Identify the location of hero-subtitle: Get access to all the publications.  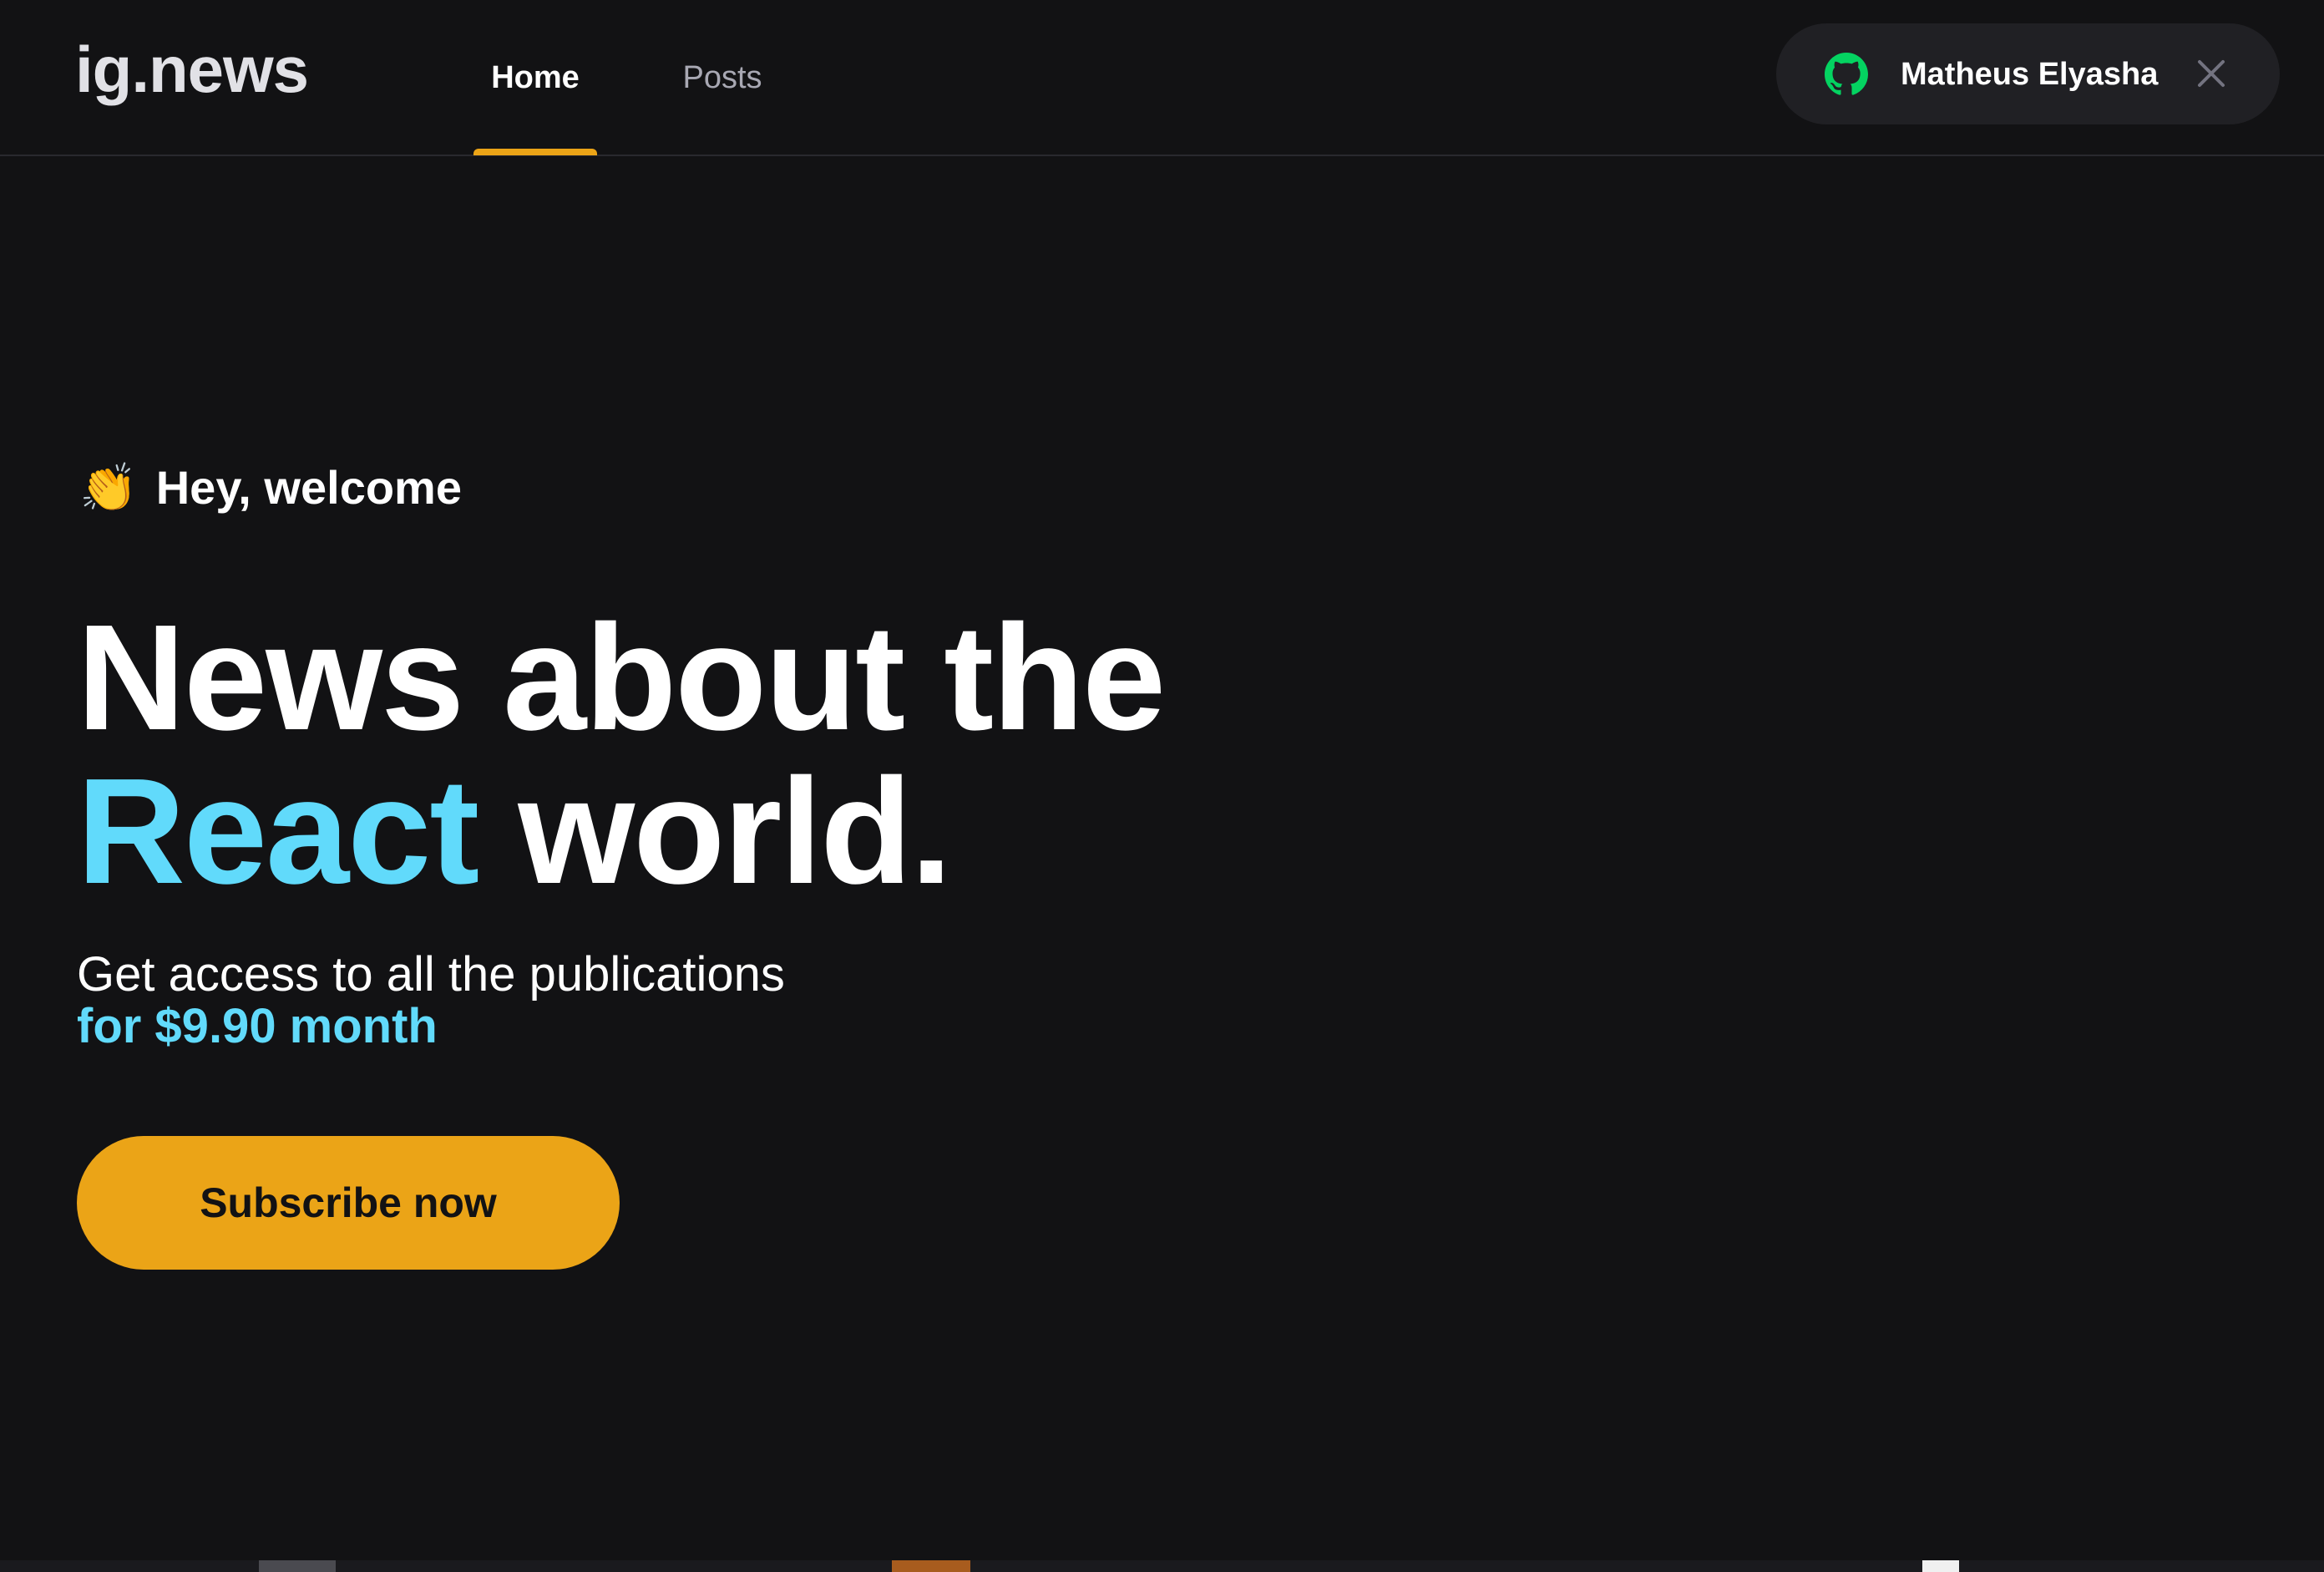
(431, 974).